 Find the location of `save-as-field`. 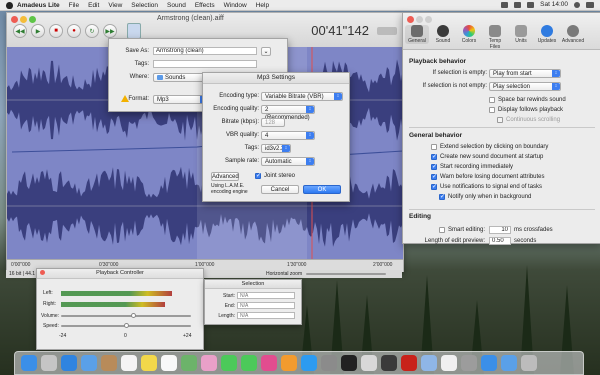

save-as-field is located at coordinates (205, 51).